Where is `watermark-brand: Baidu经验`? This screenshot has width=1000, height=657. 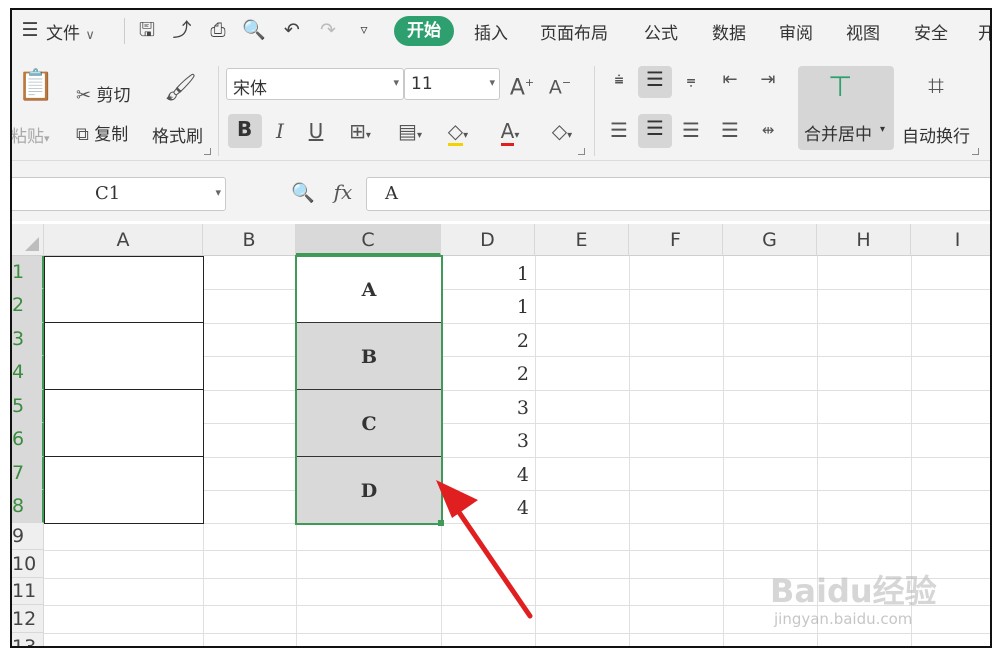
watermark-brand: Baidu经验 is located at coordinates (853, 591).